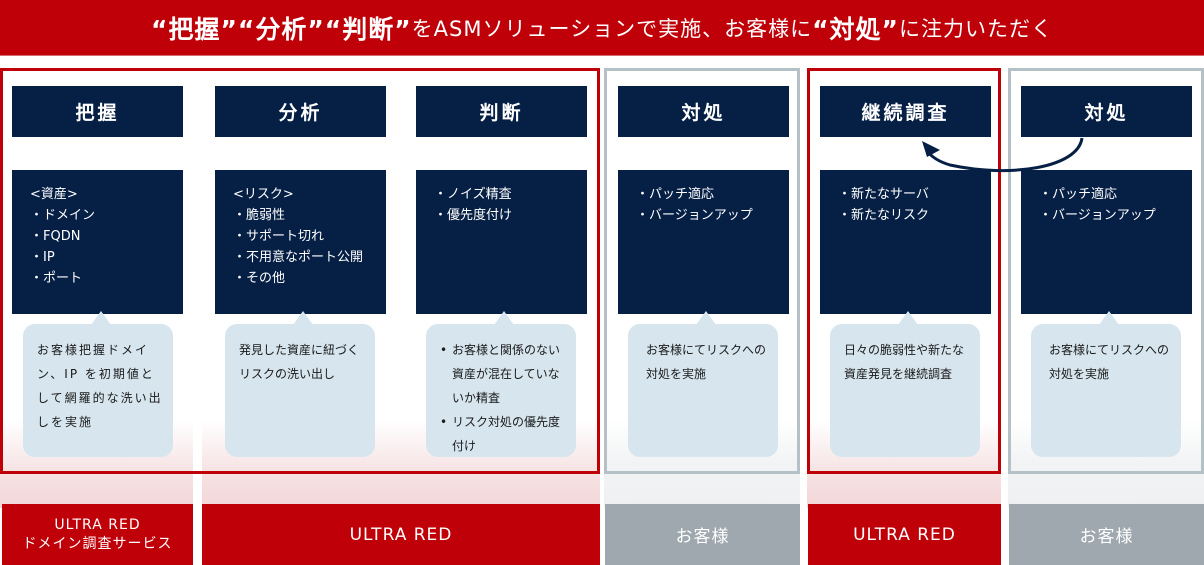 The height and width of the screenshot is (565, 1204). What do you see at coordinates (259, 278) in the screenshot?
I see `detail-item: ・その他` at bounding box center [259, 278].